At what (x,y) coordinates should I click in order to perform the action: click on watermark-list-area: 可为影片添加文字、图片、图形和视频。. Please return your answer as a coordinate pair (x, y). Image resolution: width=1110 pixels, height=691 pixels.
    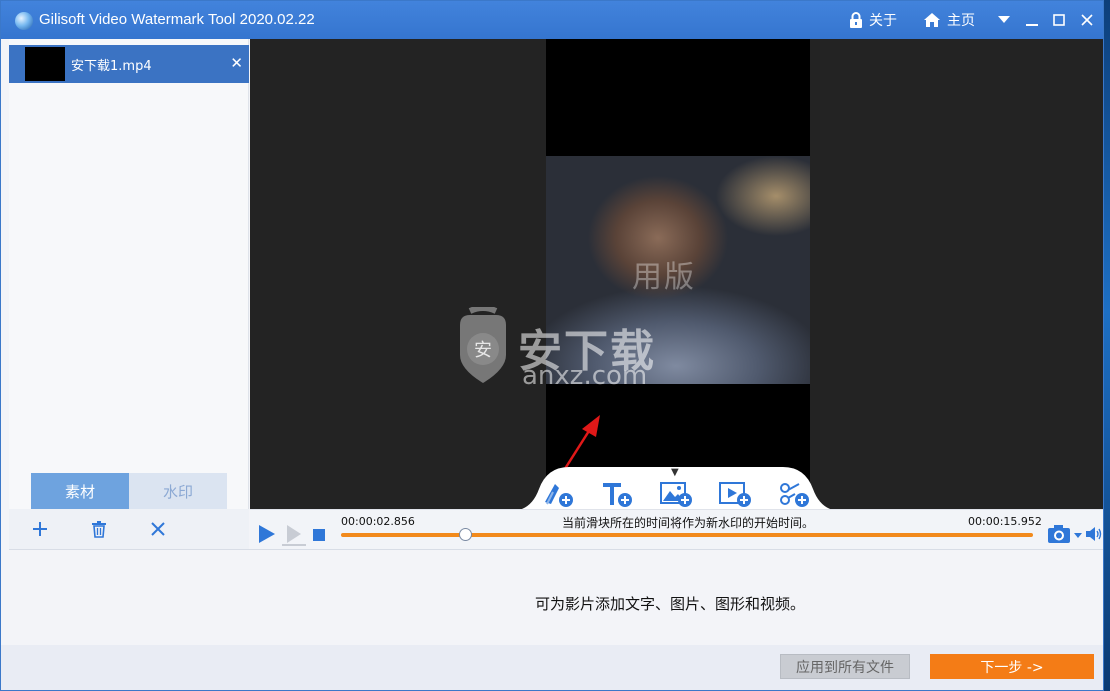
    Looking at the image, I should click on (556, 597).